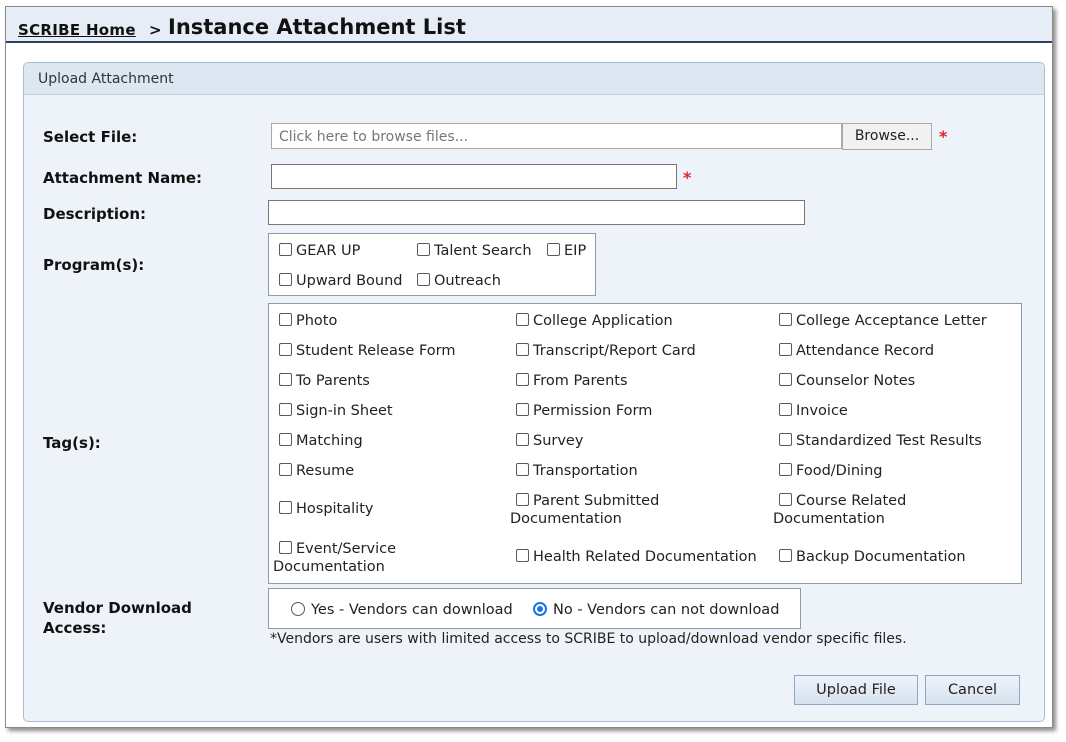  I want to click on attachment-name-input, so click(474, 176).